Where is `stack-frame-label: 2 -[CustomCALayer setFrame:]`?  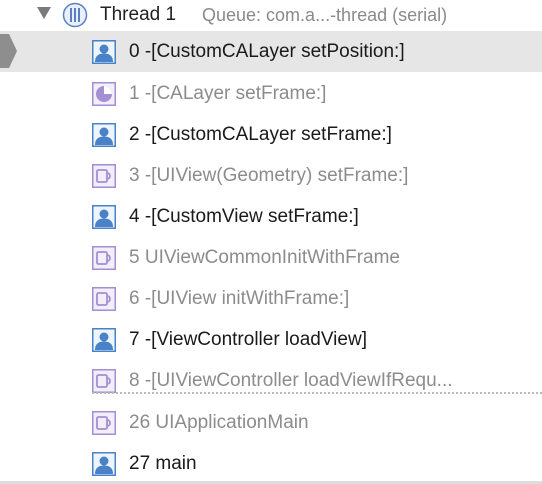 stack-frame-label: 2 -[CustomCALayer setFrame:] is located at coordinates (260, 134).